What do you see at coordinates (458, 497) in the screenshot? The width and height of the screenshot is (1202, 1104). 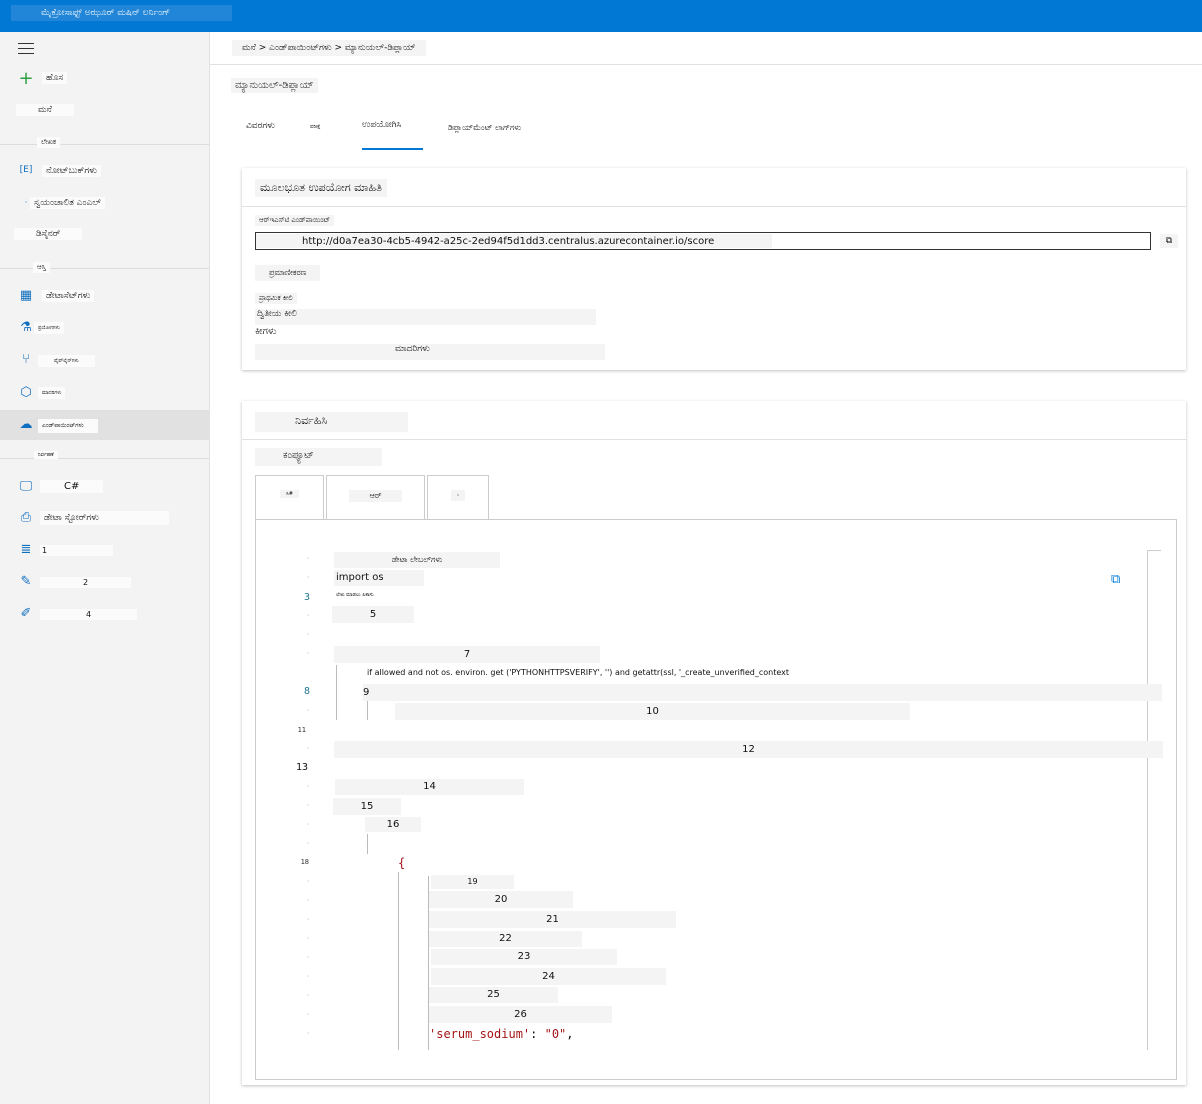 I see `code-tab-python: ·` at bounding box center [458, 497].